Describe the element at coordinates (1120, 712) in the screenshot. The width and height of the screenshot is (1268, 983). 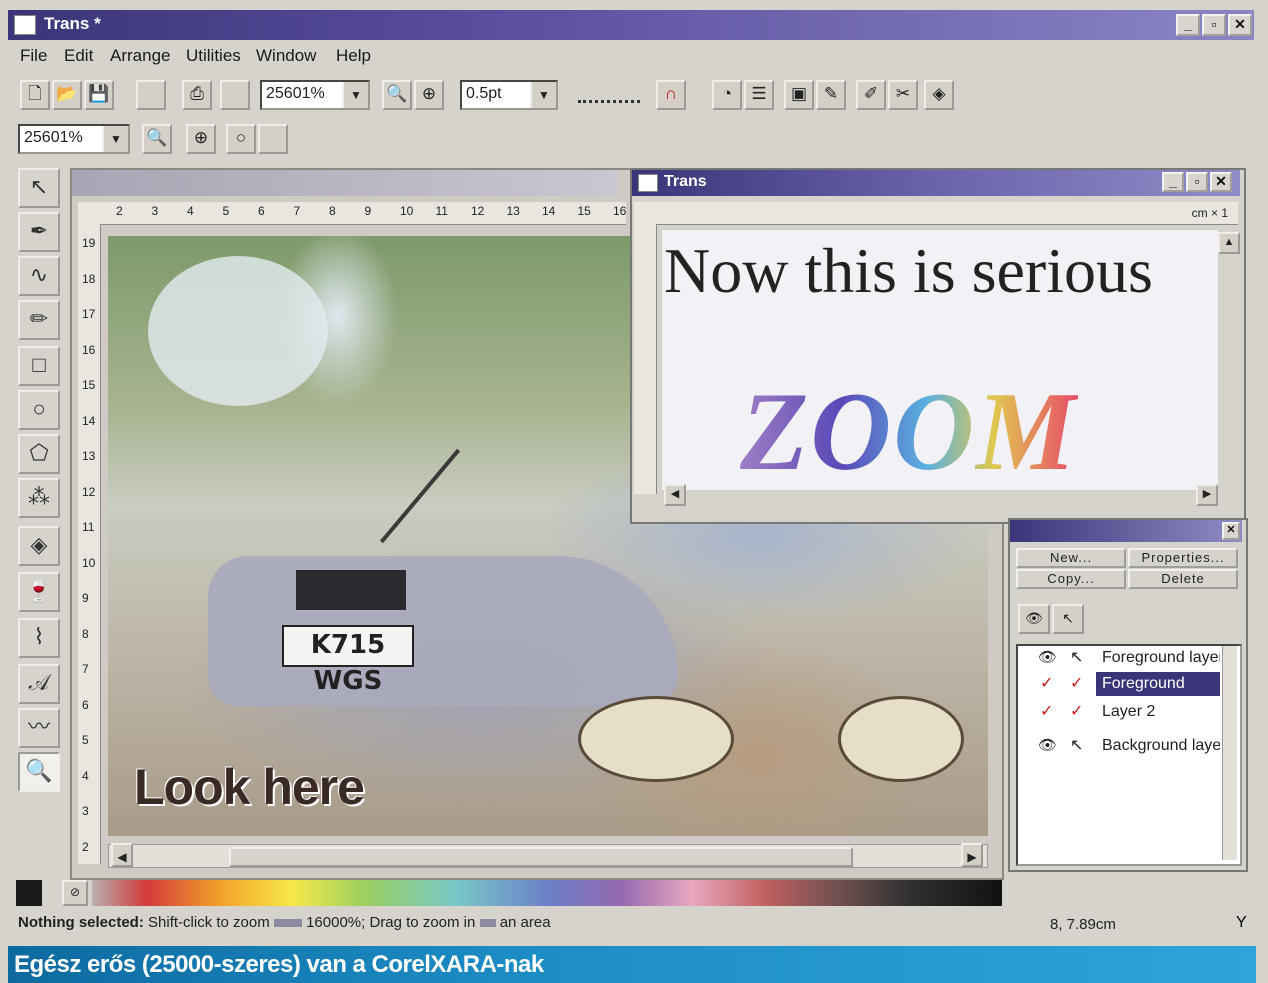
I see `layer-row: ✓ ✓ Layer 2` at that location.